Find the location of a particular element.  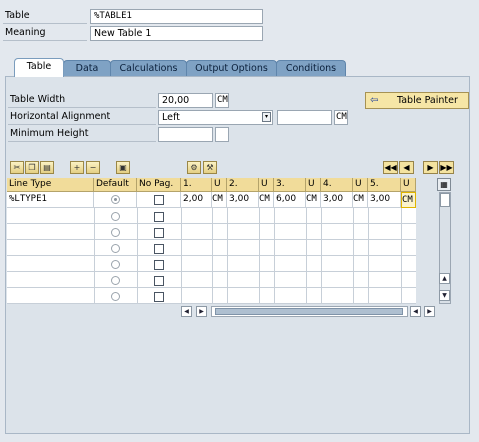

table-row-unit2: CM is located at coordinates (266, 200).